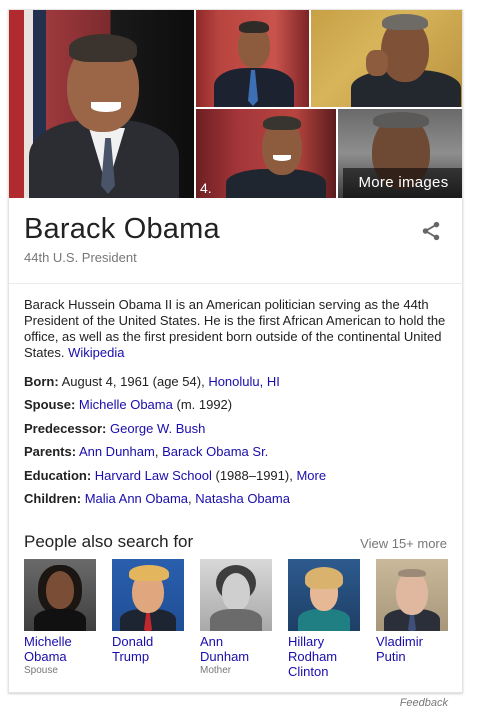  Describe the element at coordinates (50, 452) in the screenshot. I see `fact-label: Parents:` at that location.